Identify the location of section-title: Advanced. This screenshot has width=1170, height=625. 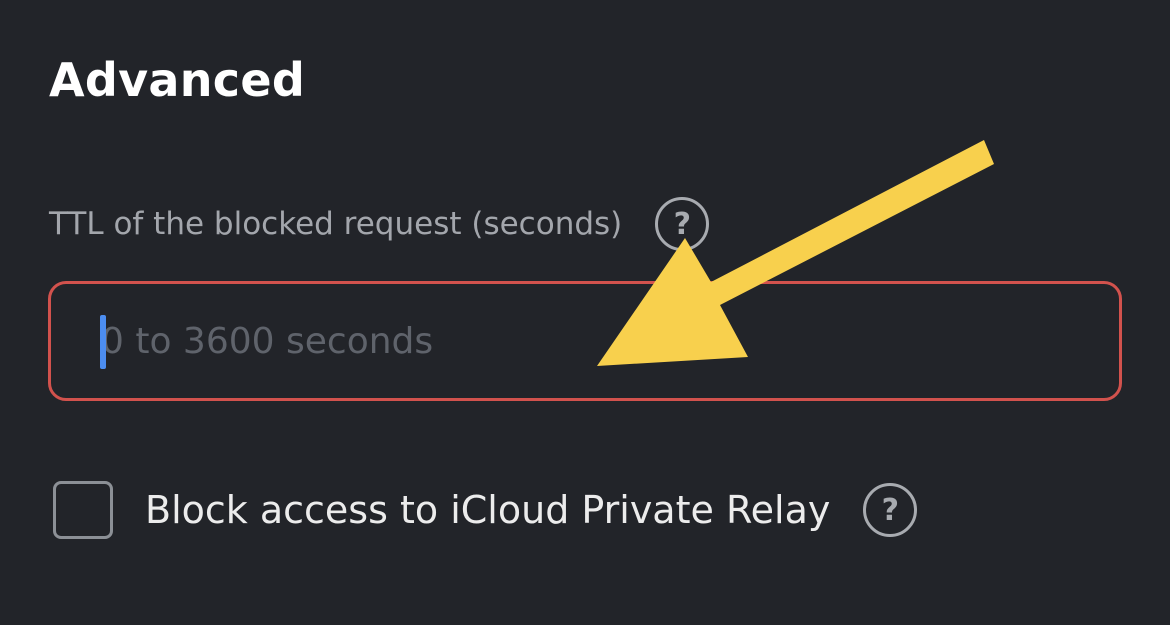
(177, 80).